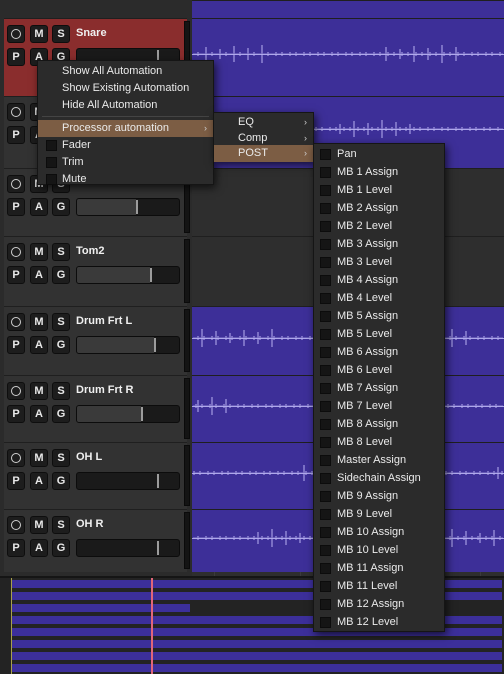 This screenshot has width=504, height=674. Describe the element at coordinates (379, 442) in the screenshot. I see `post-menu-item: MB 8 Level` at that location.